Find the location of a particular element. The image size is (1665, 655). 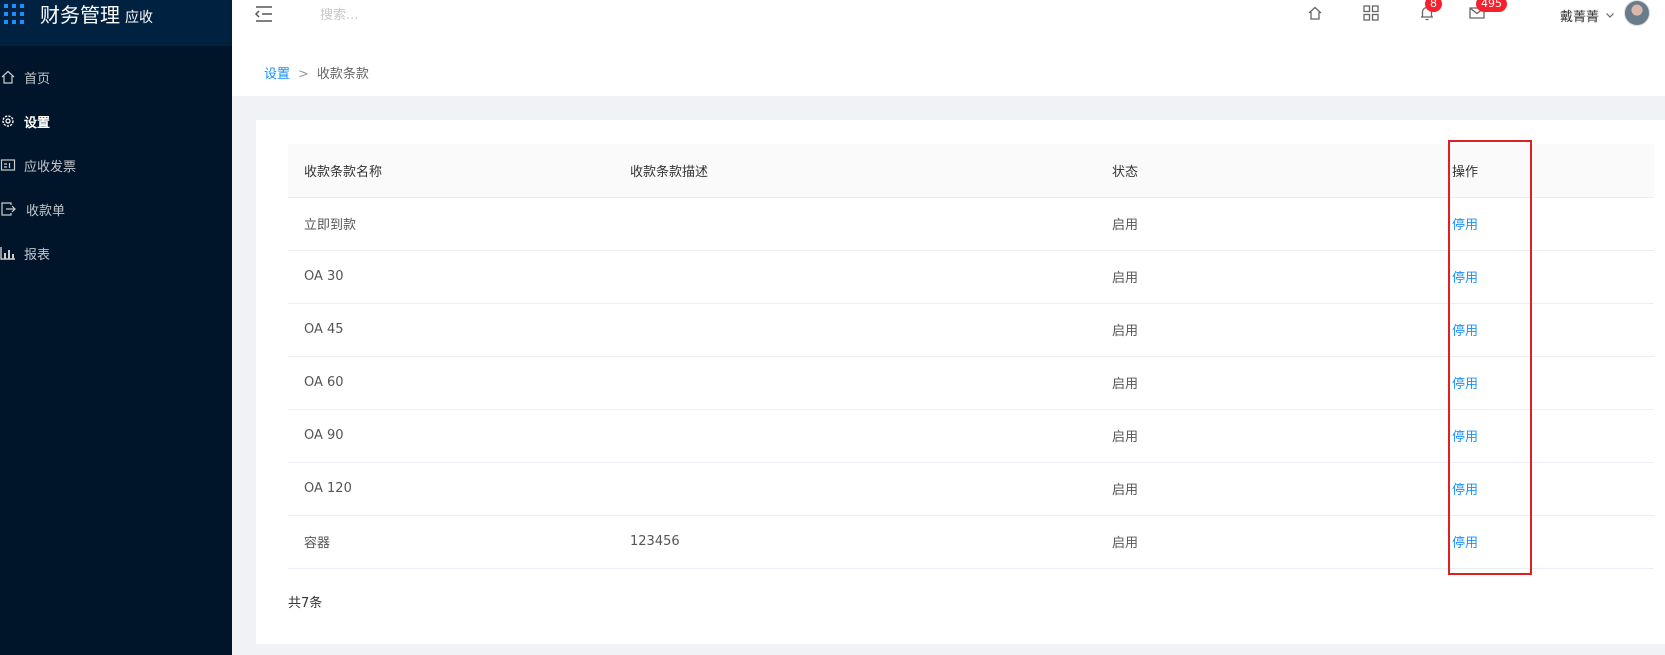

sidebar-item-label: 应收发票 is located at coordinates (50, 167).